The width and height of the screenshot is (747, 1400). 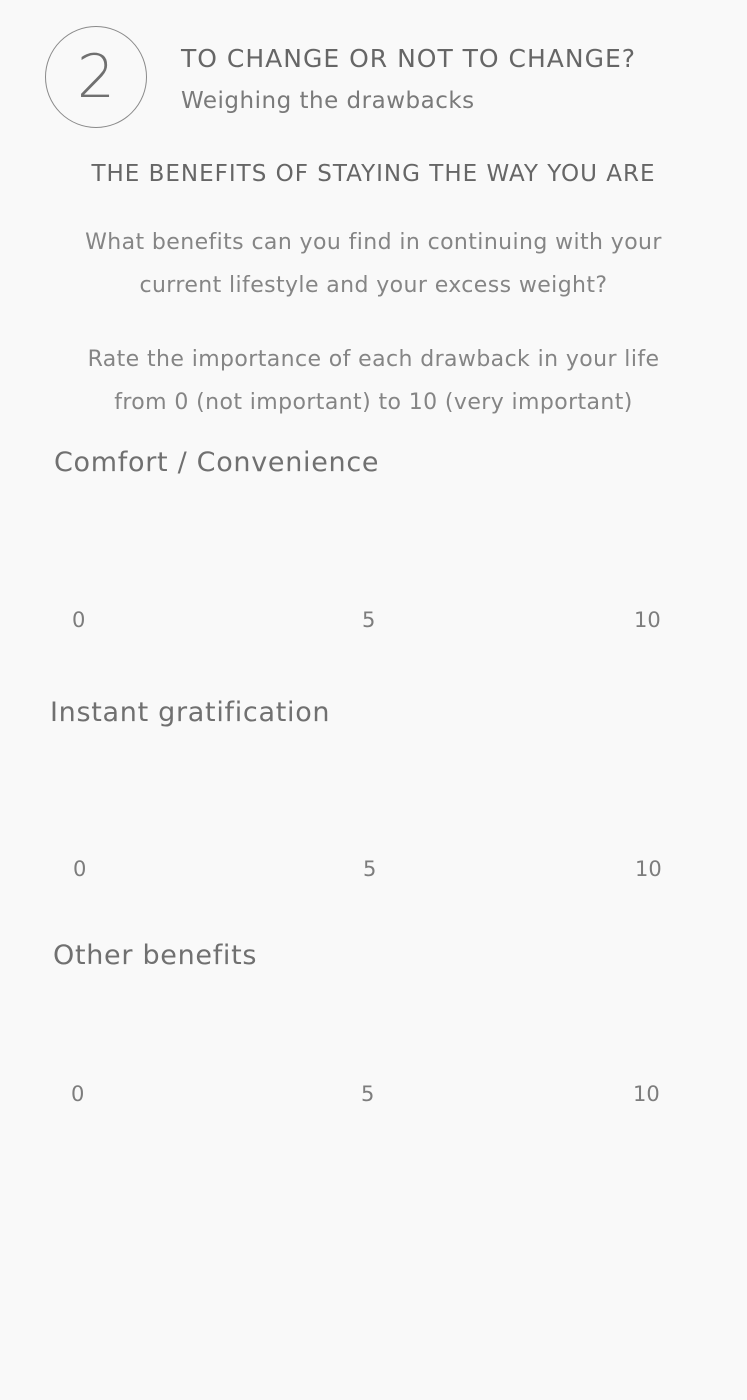 What do you see at coordinates (409, 58) in the screenshot?
I see `page-title: TO CHANGE OR NOT TO CHANGE?` at bounding box center [409, 58].